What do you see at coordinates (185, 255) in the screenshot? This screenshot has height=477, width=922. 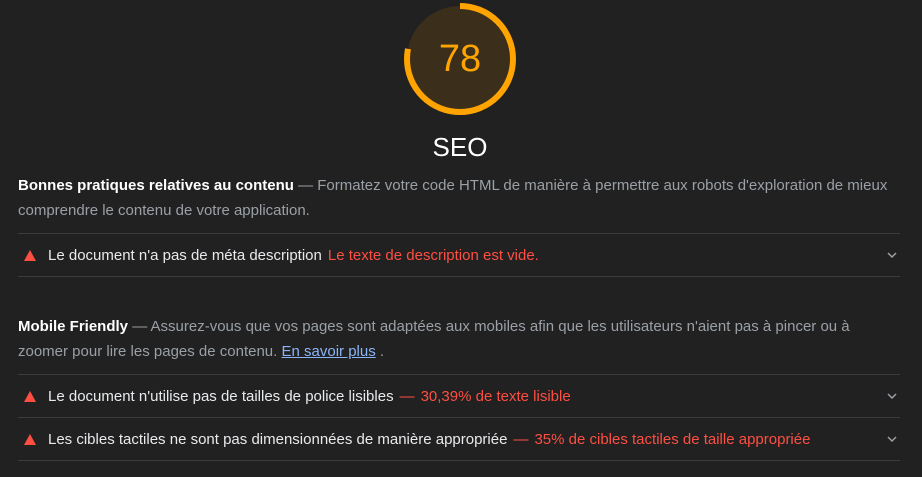 I see `audit-title: Le document n'a pas de méta description` at bounding box center [185, 255].